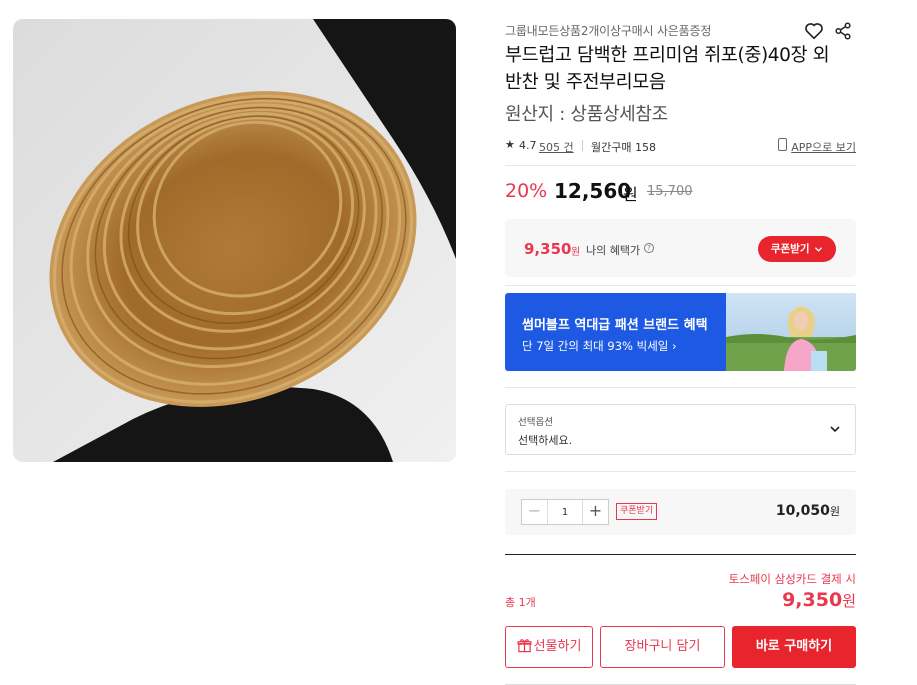 The height and width of the screenshot is (685, 917). What do you see at coordinates (556, 147) in the screenshot?
I see `review-count-link: 505 건` at bounding box center [556, 147].